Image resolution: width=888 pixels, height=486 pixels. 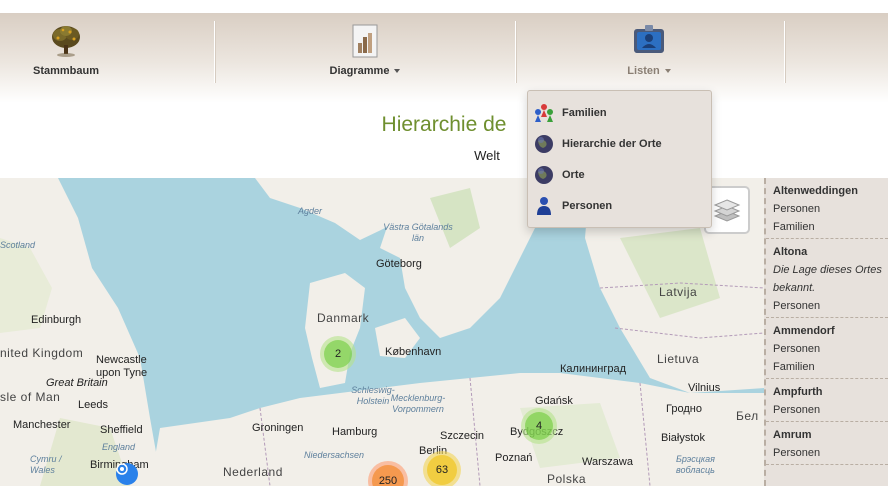 What do you see at coordinates (18, 245) in the screenshot?
I see `map-label: Scotland` at bounding box center [18, 245].